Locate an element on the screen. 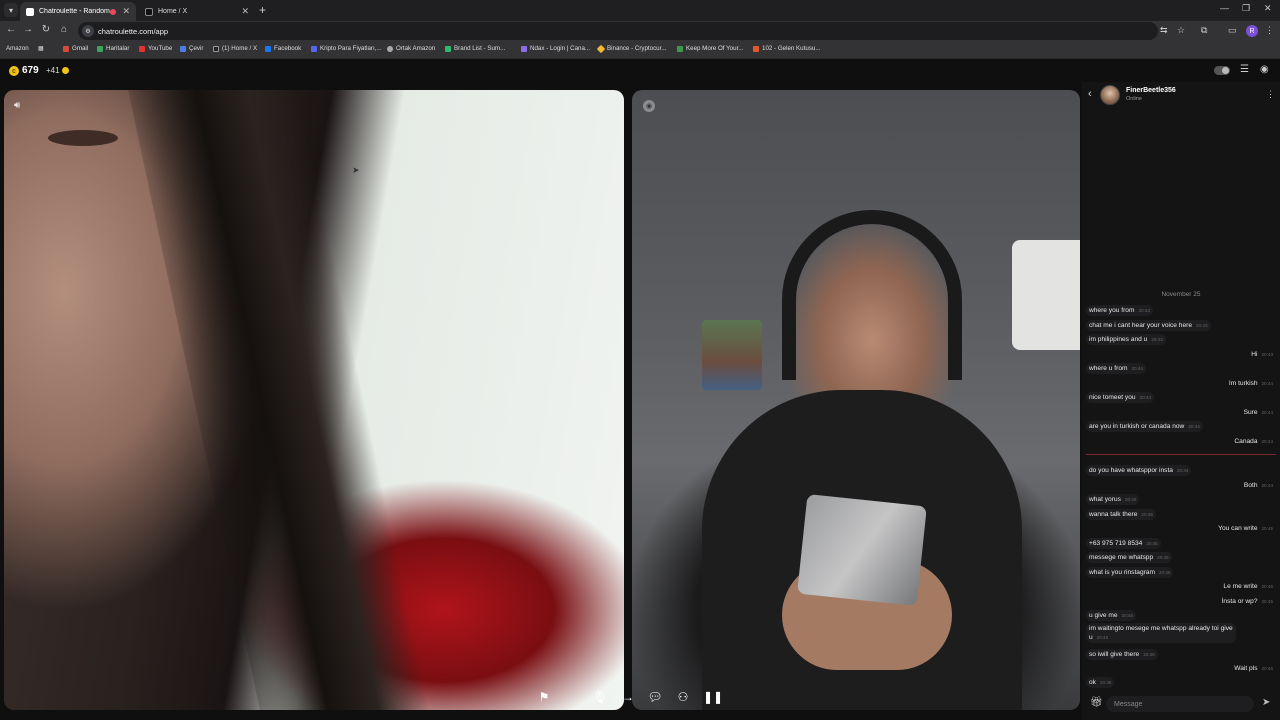 This screenshot has width=1280, height=720. tab-title: Chatroulette - Random vid is located at coordinates (74, 11).